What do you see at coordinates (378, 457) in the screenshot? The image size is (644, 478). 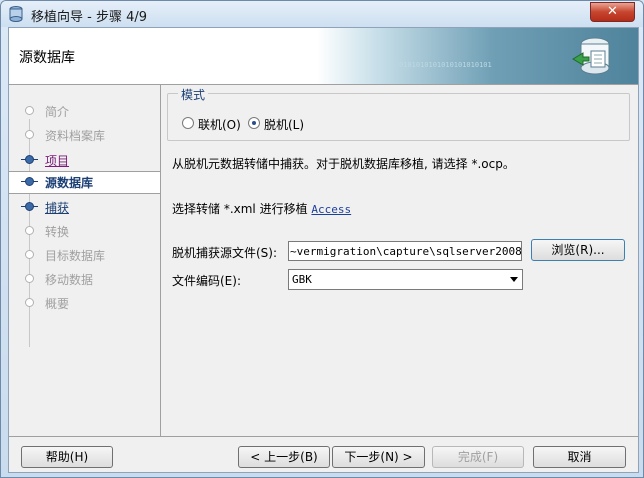 I see `next-button: 下一步(N) >` at bounding box center [378, 457].